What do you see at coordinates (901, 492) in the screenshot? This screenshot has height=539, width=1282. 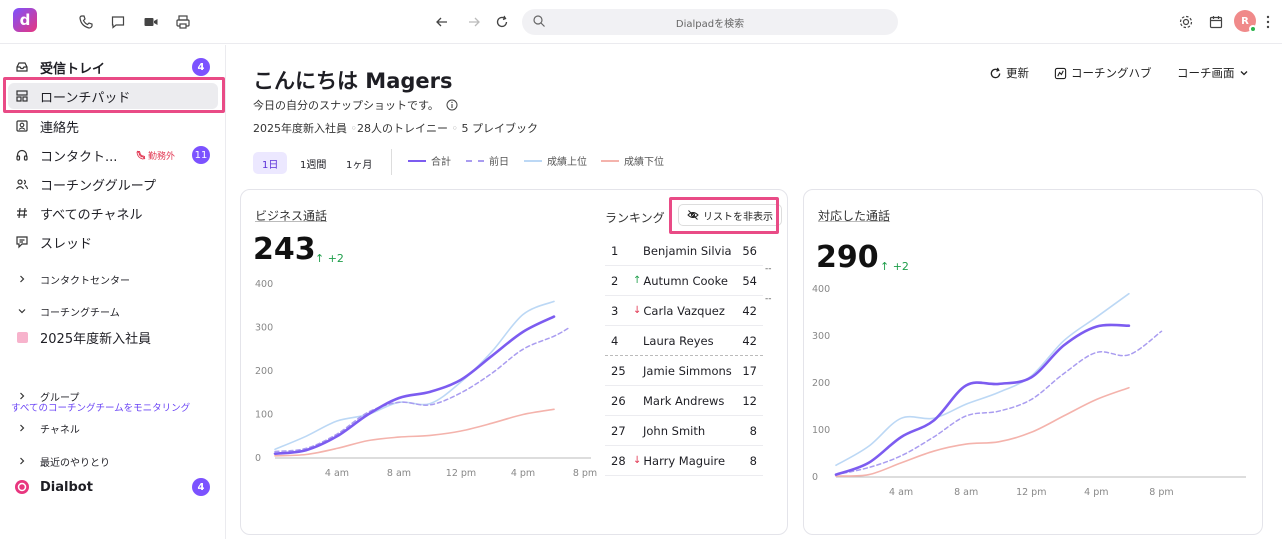 I see `x-tick-label: 4 am` at bounding box center [901, 492].